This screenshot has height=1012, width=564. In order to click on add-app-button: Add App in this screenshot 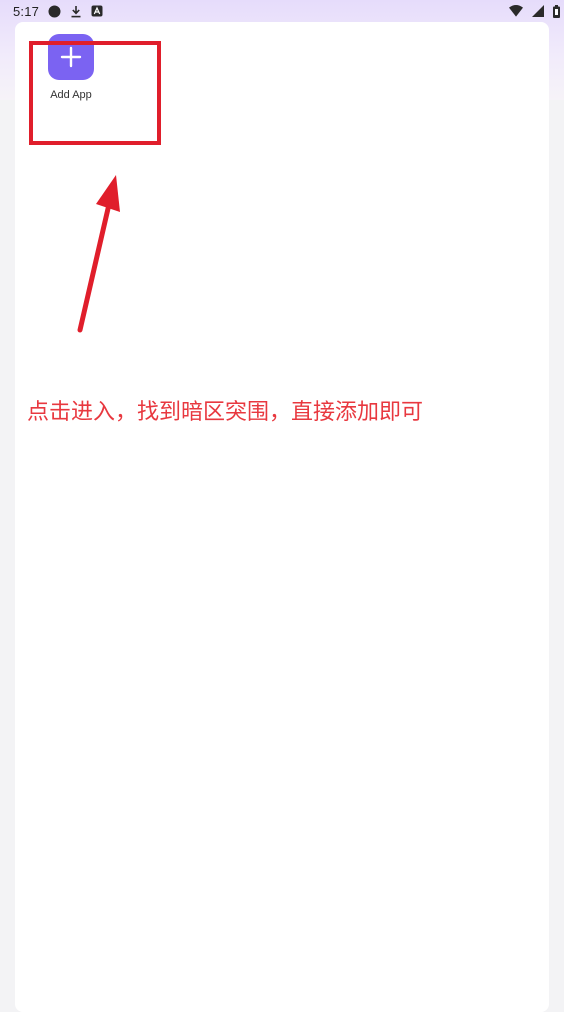, I will do `click(71, 71)`.